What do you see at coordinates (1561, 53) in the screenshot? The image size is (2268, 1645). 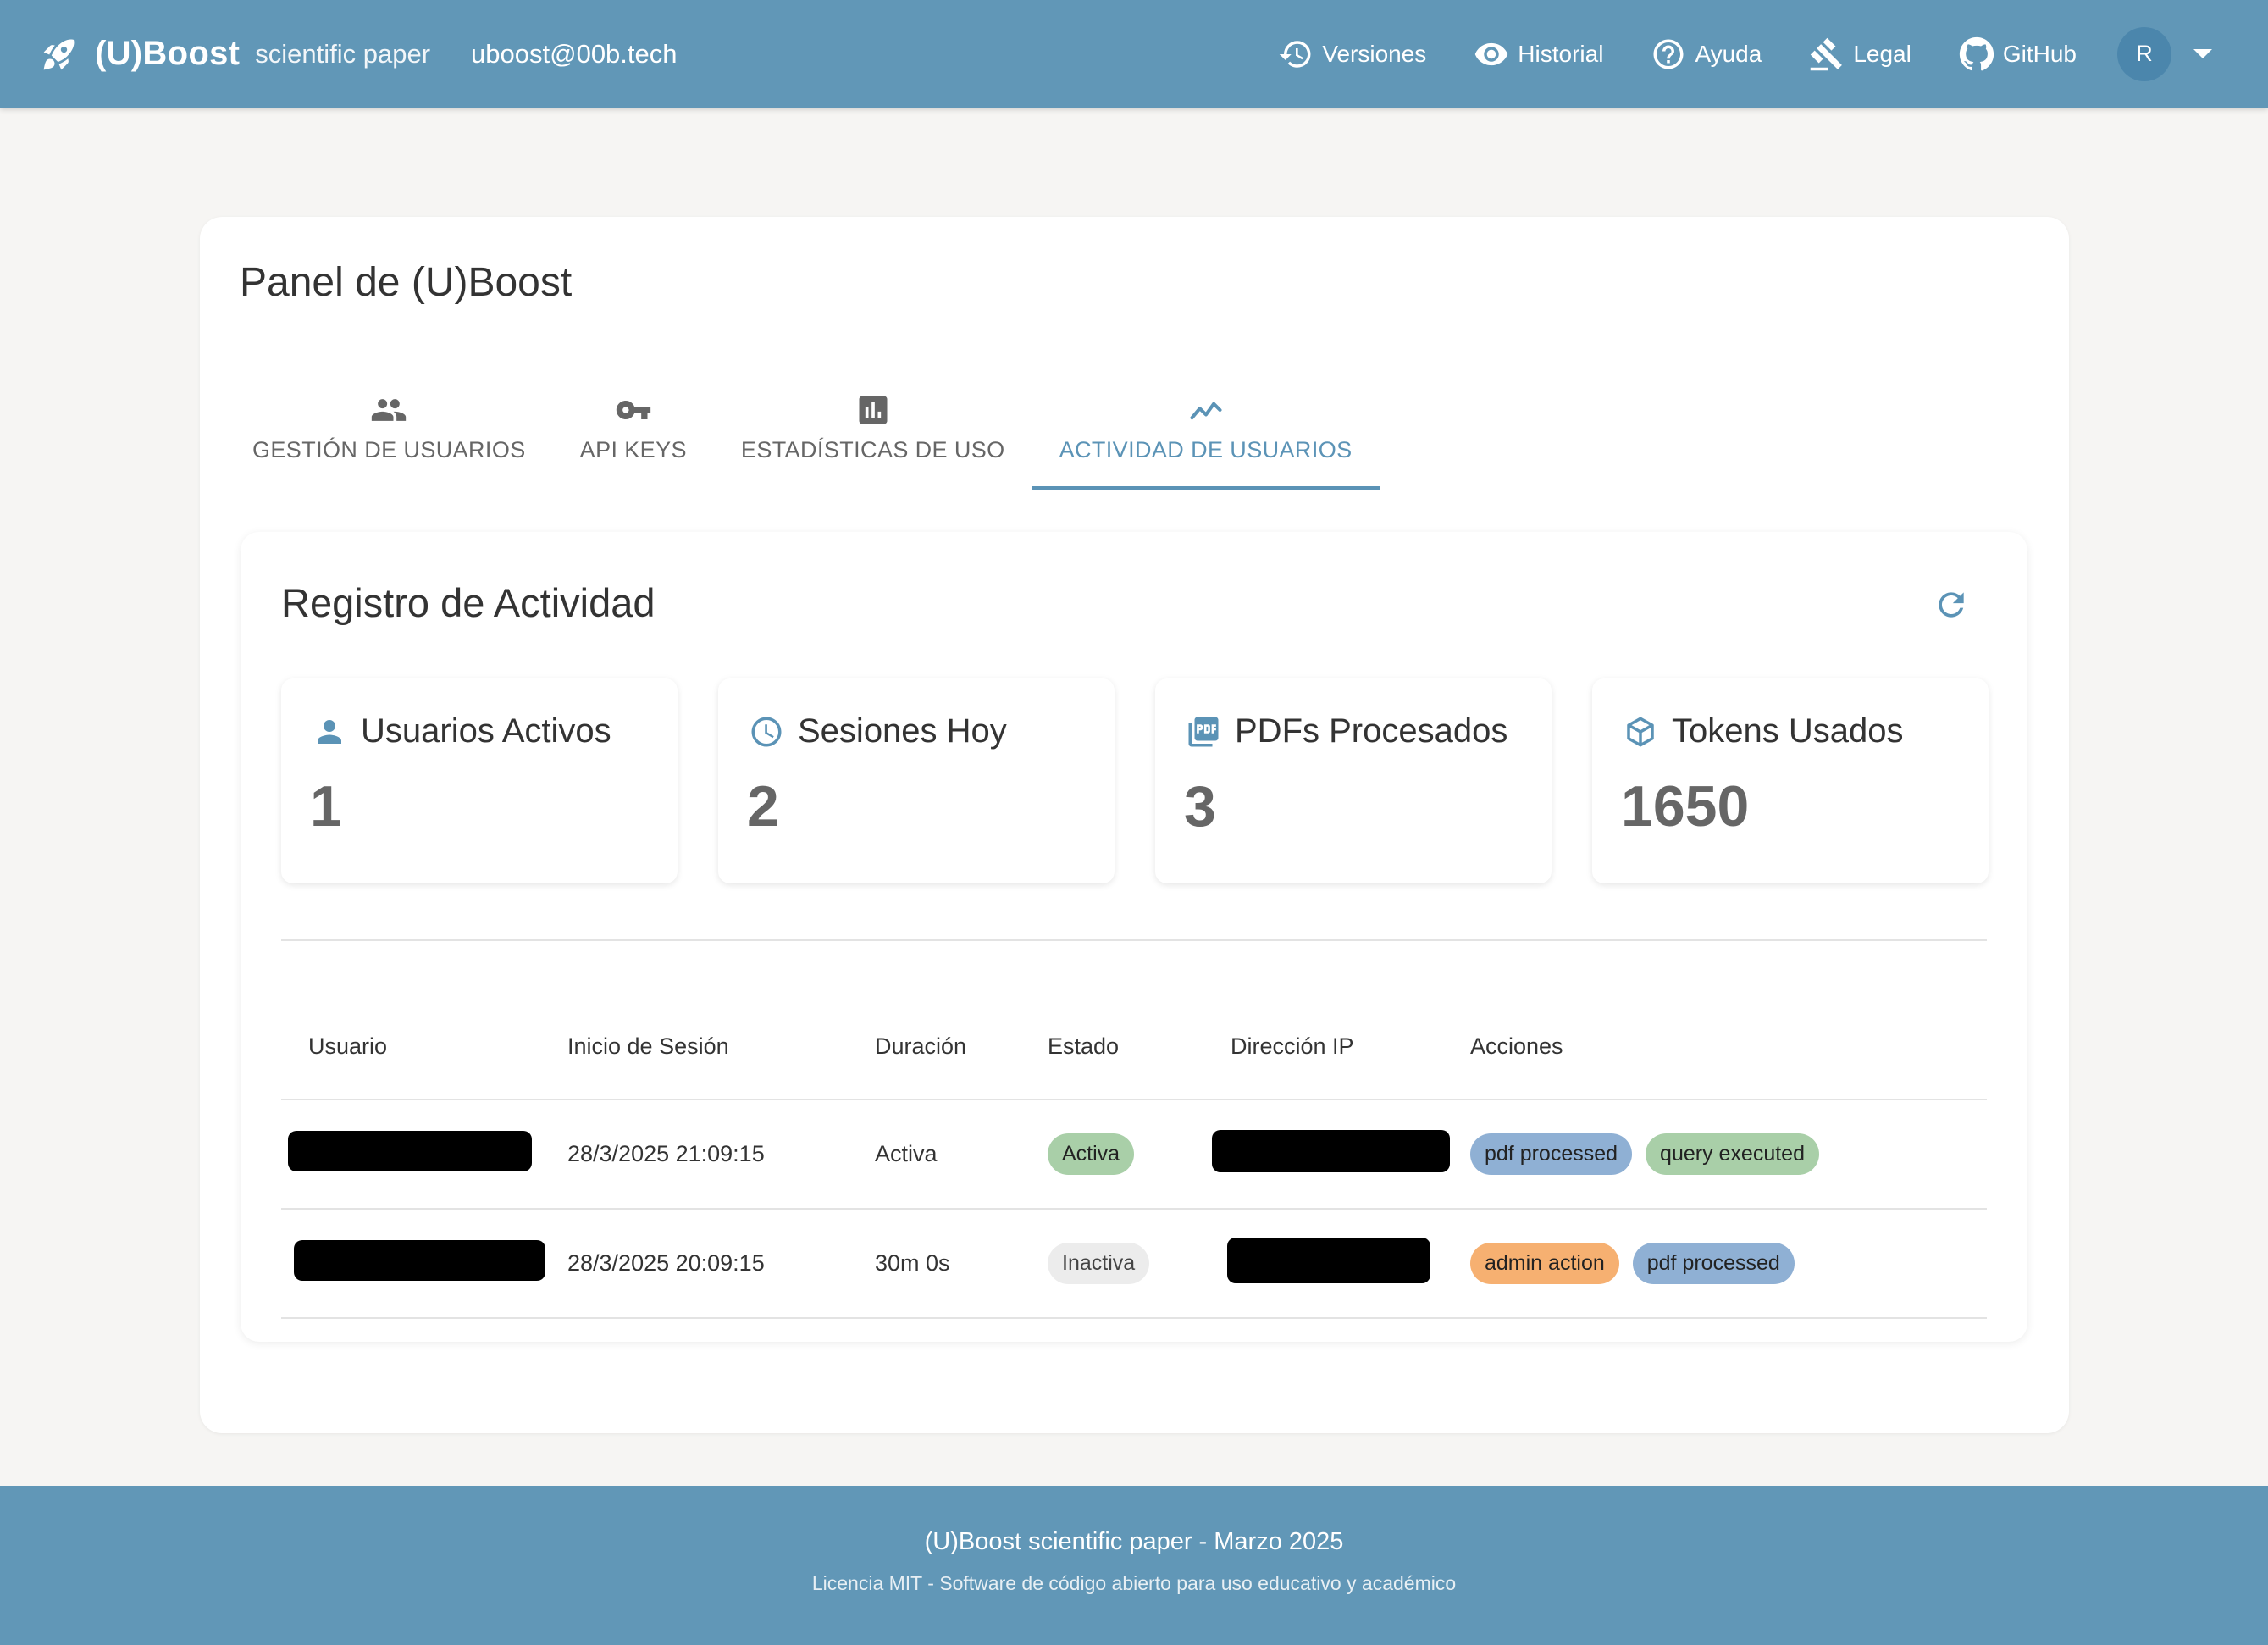 I see `nav-label: Historial` at bounding box center [1561, 53].